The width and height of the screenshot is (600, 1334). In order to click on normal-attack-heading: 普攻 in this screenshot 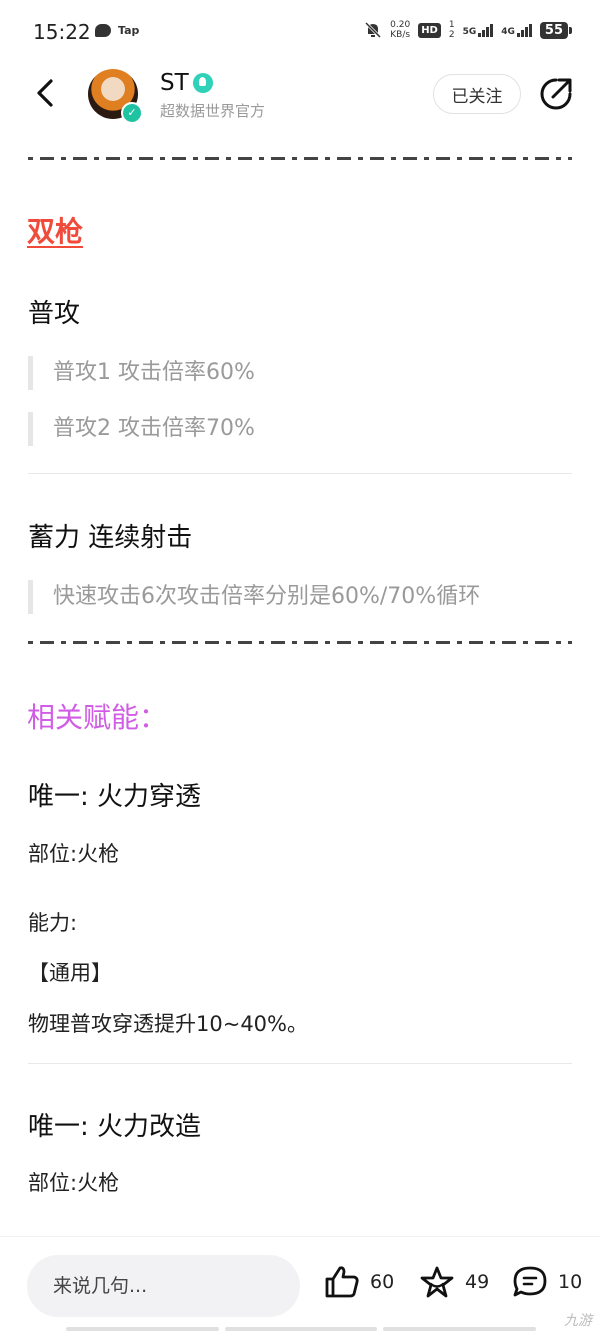, I will do `click(54, 314)`.